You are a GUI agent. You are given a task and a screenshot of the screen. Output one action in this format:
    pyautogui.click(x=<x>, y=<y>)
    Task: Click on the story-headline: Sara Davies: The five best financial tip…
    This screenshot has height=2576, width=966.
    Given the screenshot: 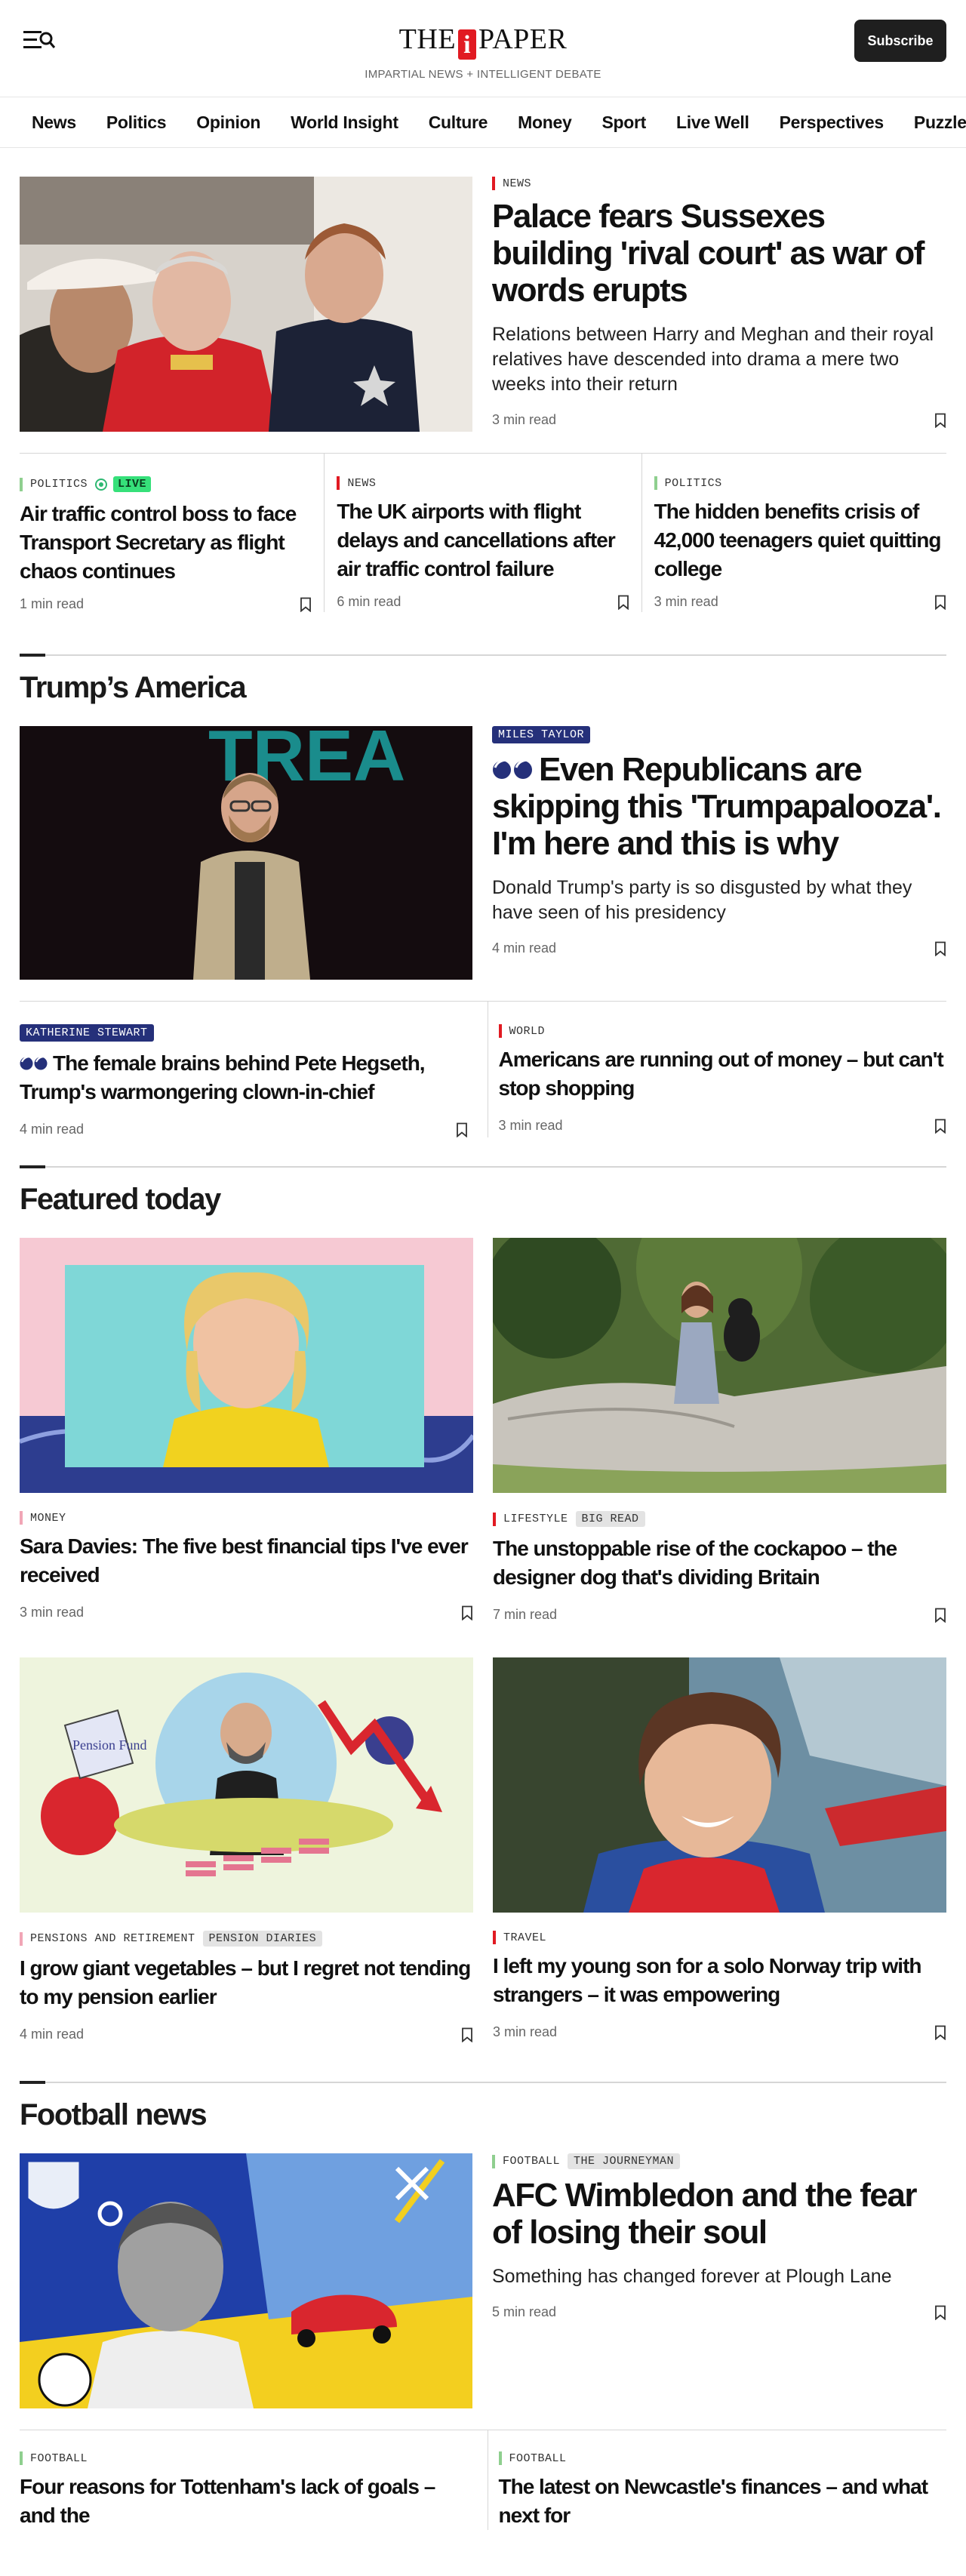 What is the action you would take?
    pyautogui.click(x=246, y=1561)
    